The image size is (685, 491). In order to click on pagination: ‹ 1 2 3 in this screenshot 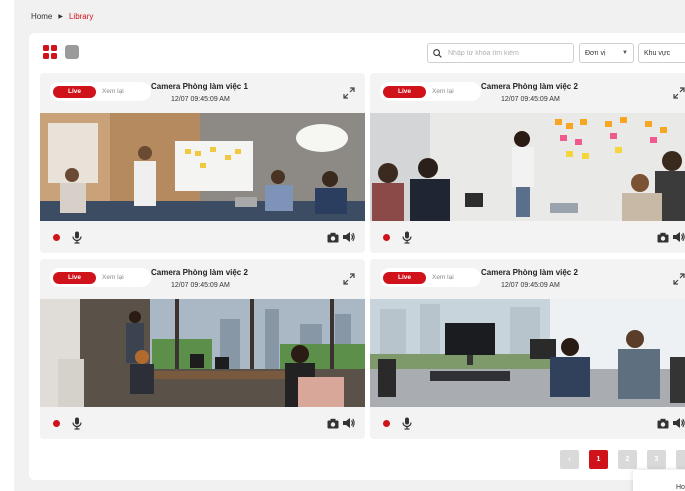, I will do `click(622, 459)`.